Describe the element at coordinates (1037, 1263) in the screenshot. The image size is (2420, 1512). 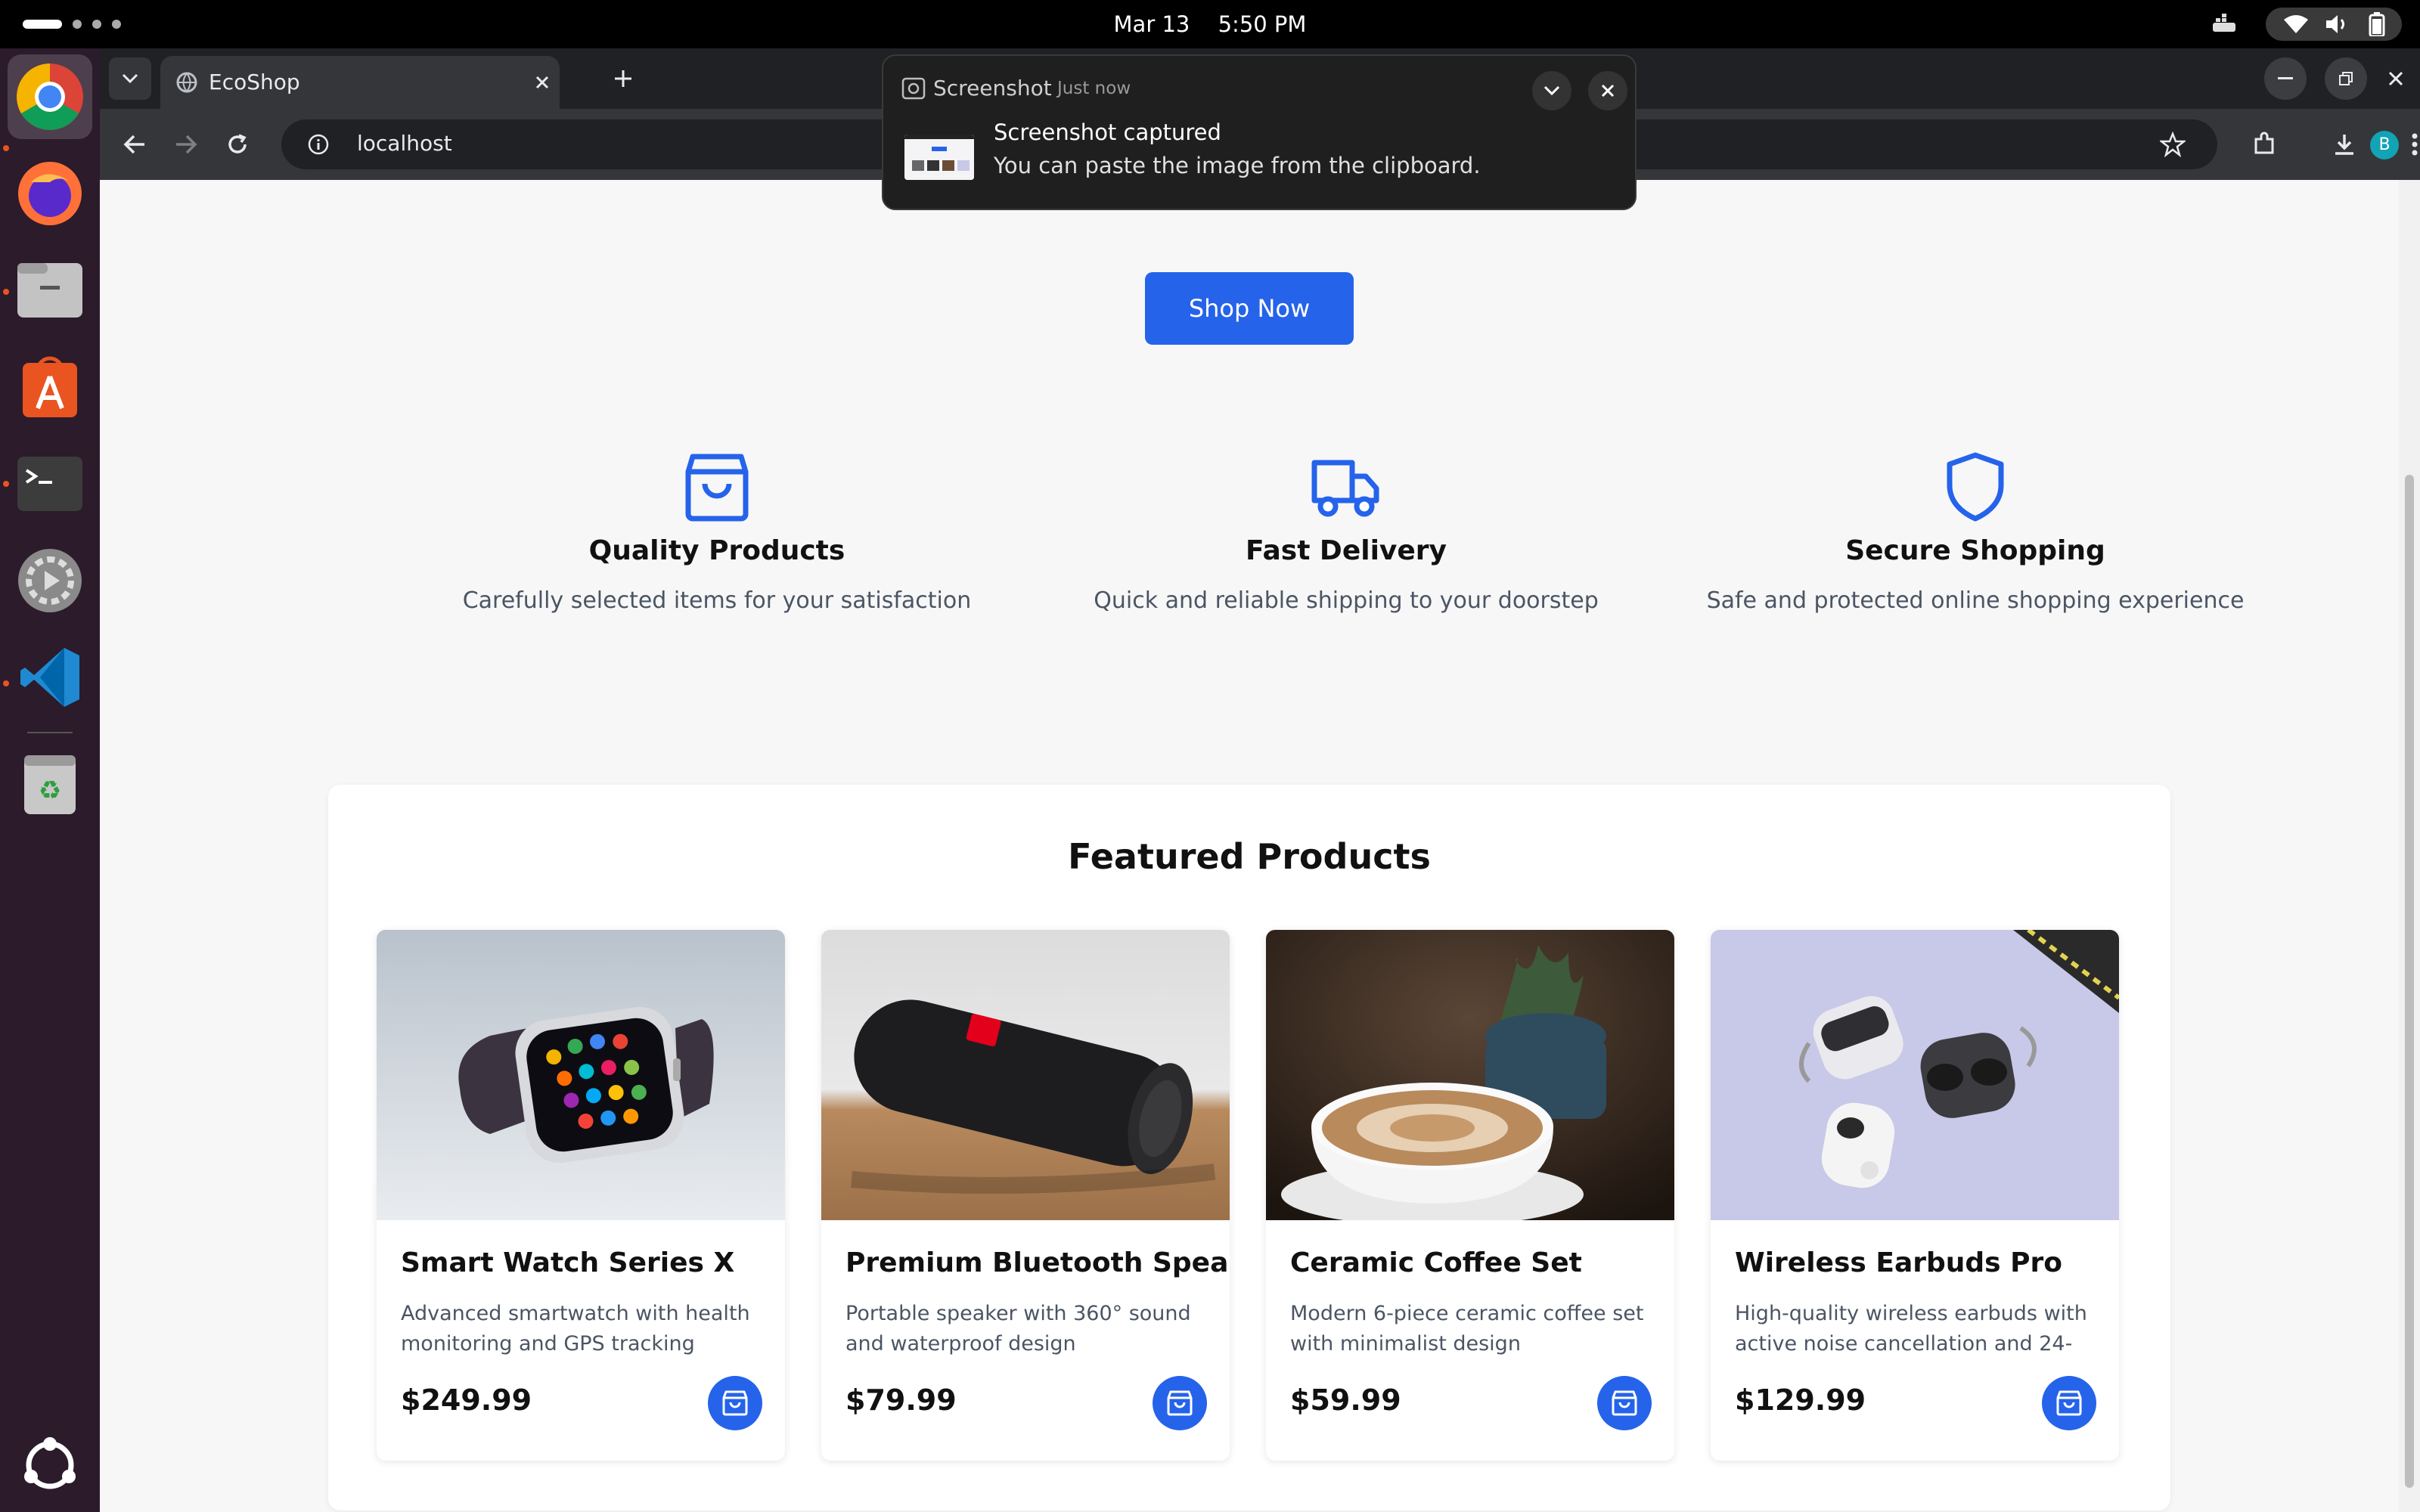
I see `product-name: Premium Bluetooth Speaker` at that location.